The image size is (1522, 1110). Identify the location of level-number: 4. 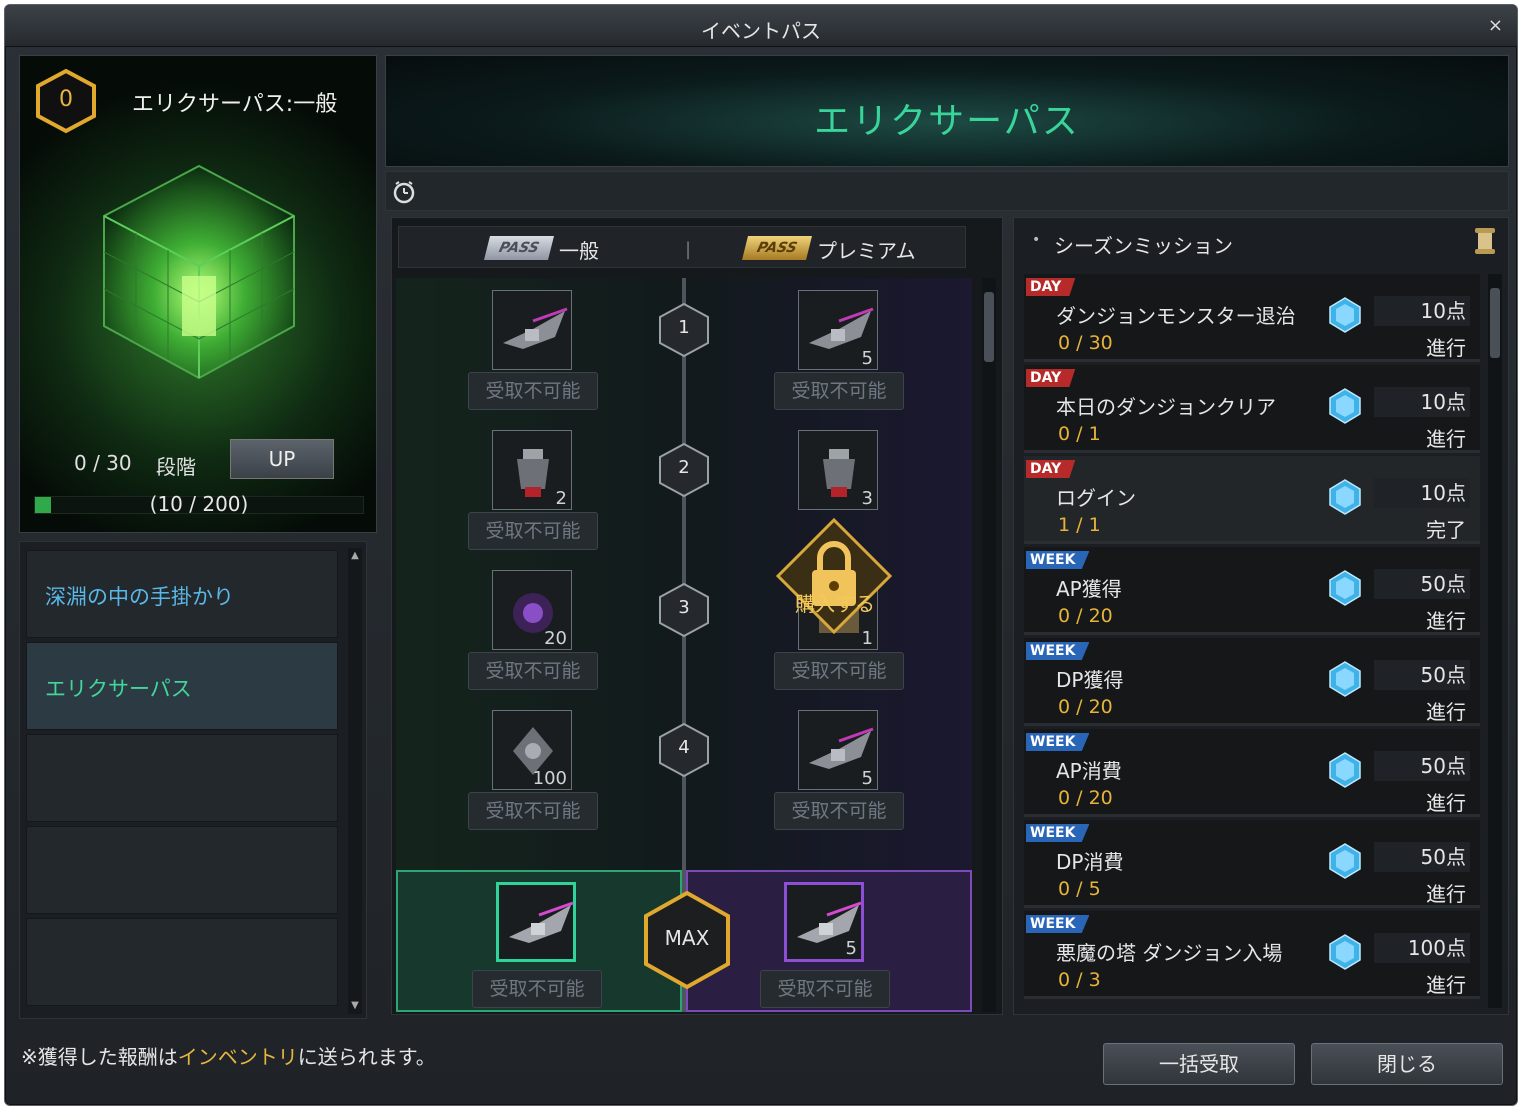
(684, 747).